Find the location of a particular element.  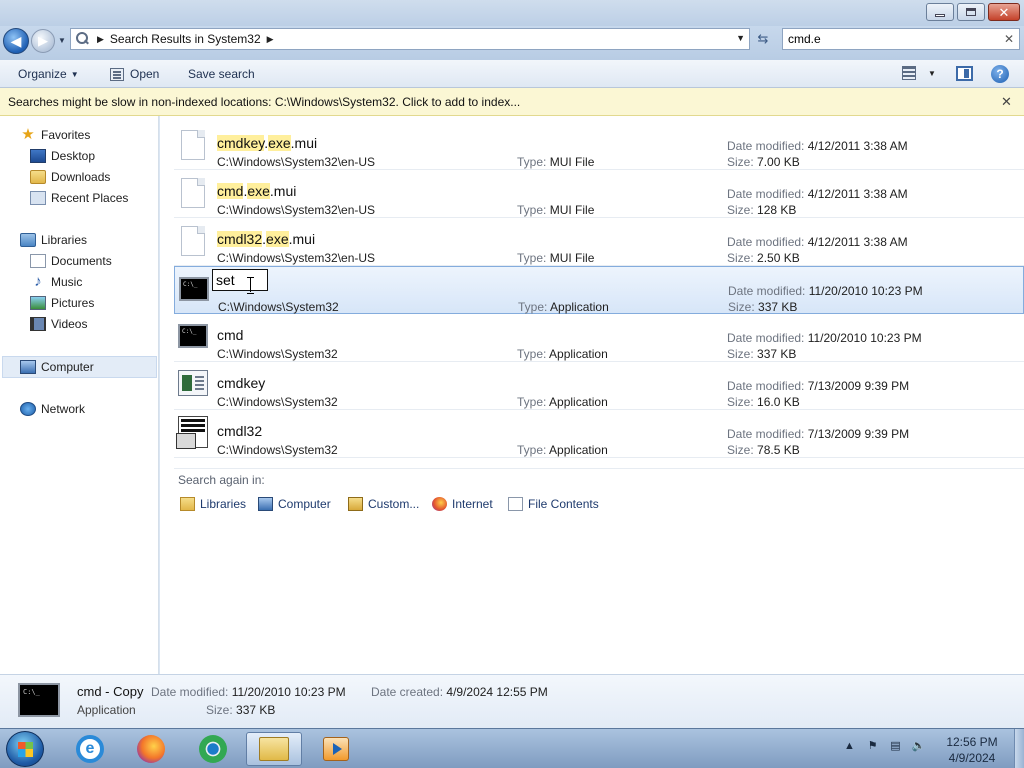

nav-documents: Documents is located at coordinates (71, 261).